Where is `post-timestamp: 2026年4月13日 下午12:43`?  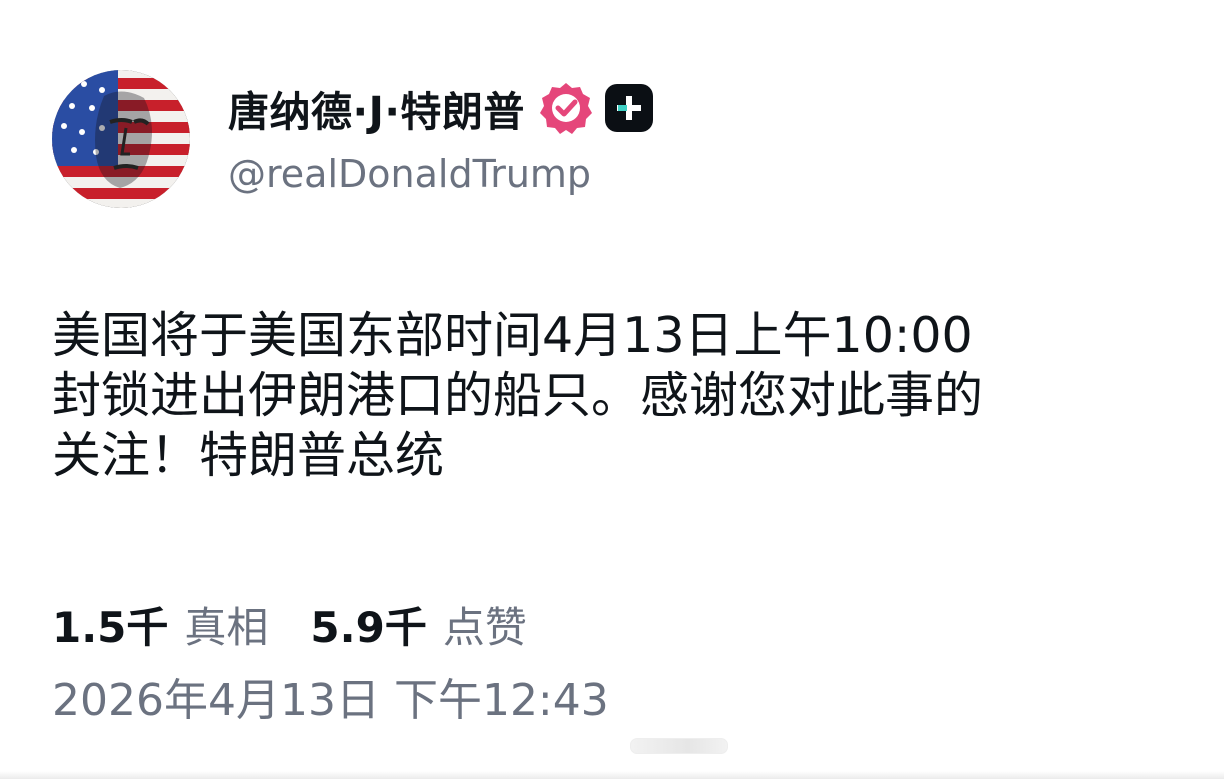 post-timestamp: 2026年4月13日 下午12:43 is located at coordinates (330, 700).